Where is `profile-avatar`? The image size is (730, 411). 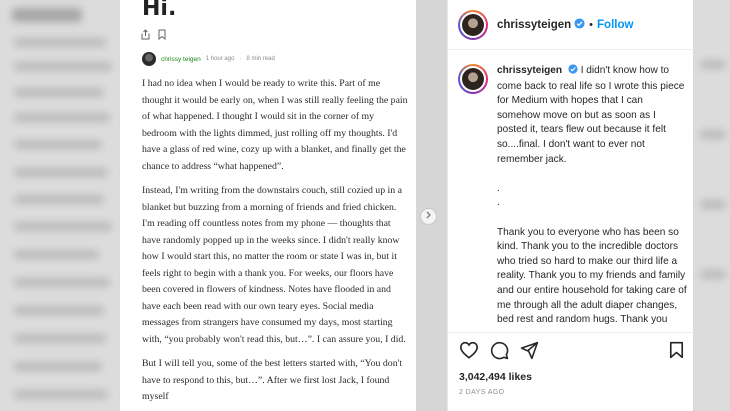 profile-avatar is located at coordinates (473, 24).